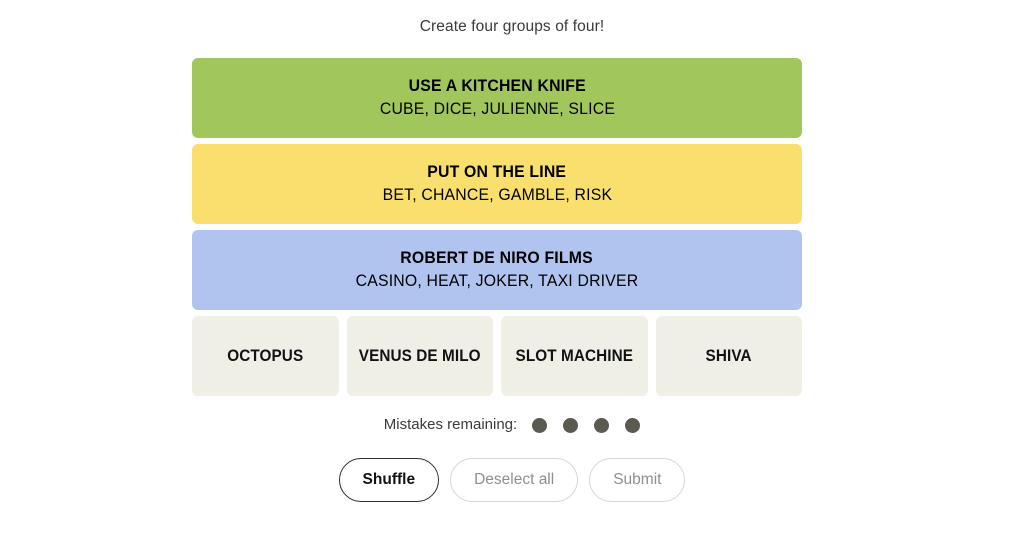 The width and height of the screenshot is (1024, 559). I want to click on mistakes-remaining: Mistakes remaining:, so click(512, 425).